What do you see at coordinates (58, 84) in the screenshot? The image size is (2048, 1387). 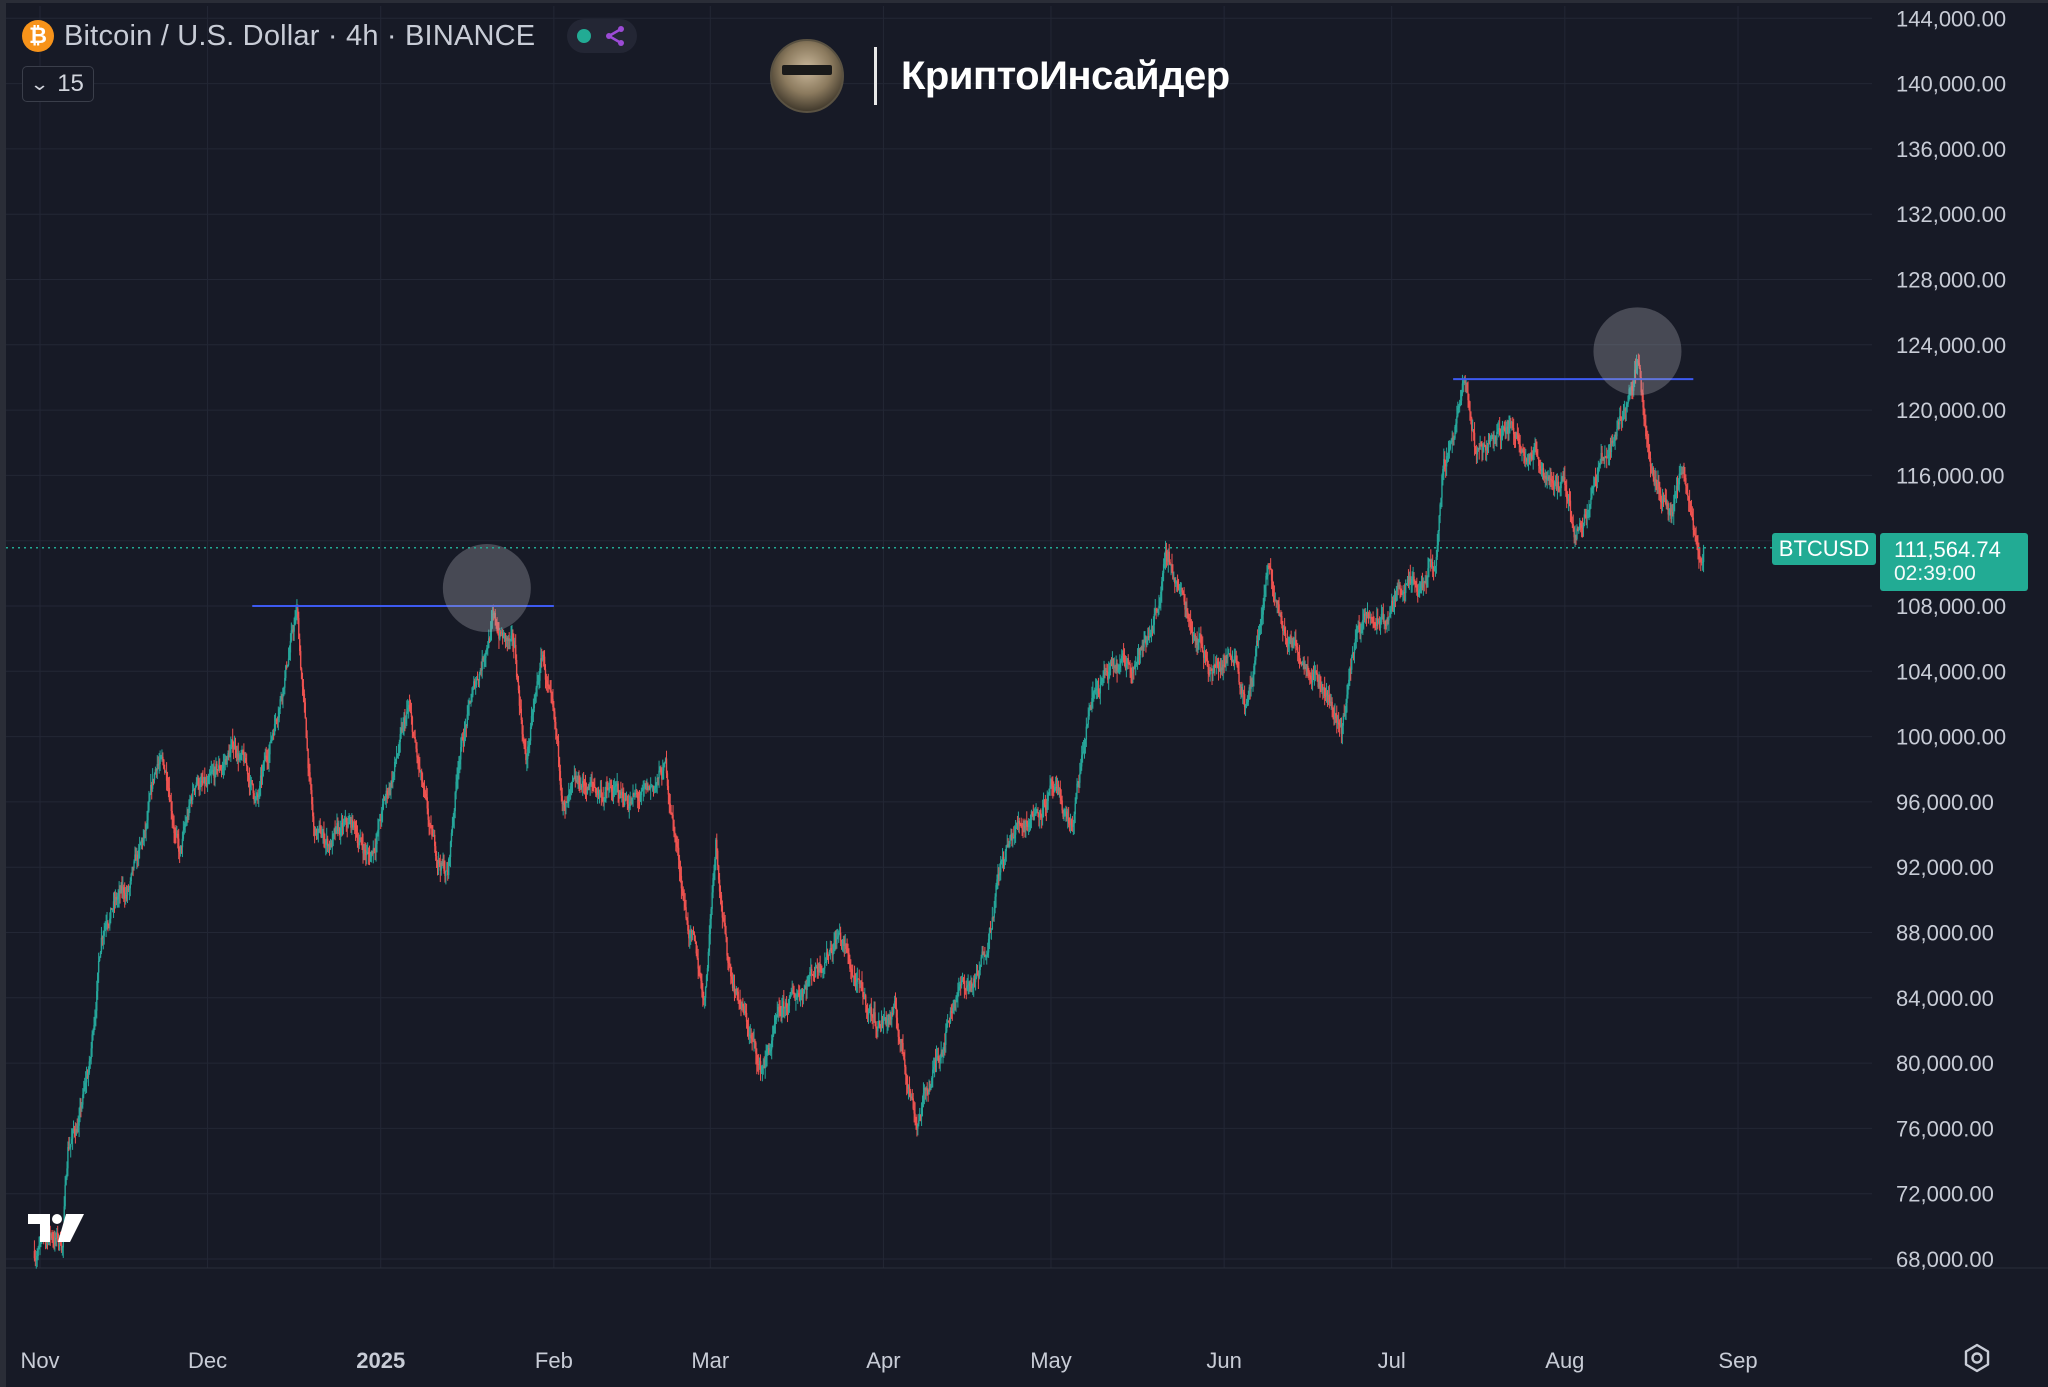 I see `indicators-toggle-button: ⌄ 15` at bounding box center [58, 84].